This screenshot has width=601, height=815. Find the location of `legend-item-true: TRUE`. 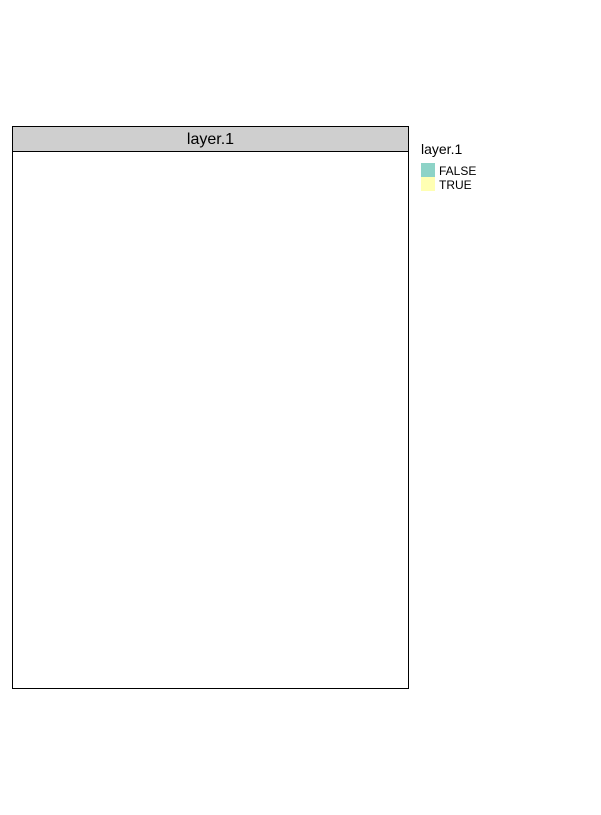

legend-item-true: TRUE is located at coordinates (506, 184).